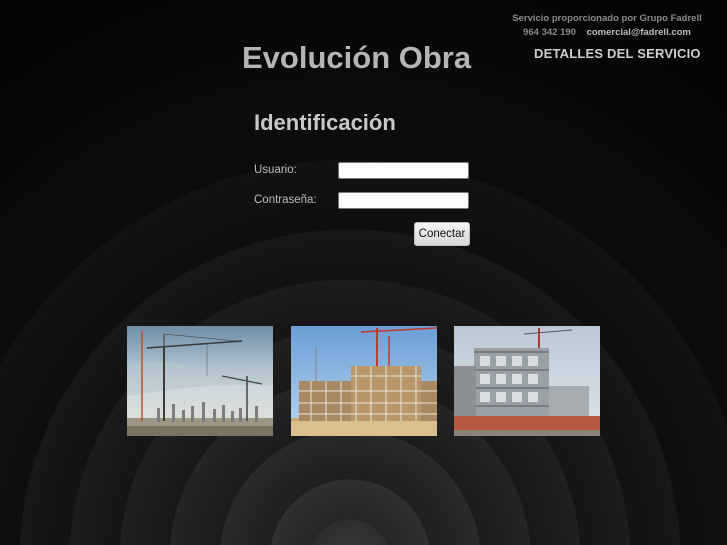 This screenshot has height=545, width=727. What do you see at coordinates (639, 32) in the screenshot?
I see `email-address: comercial@fadrell.com` at bounding box center [639, 32].